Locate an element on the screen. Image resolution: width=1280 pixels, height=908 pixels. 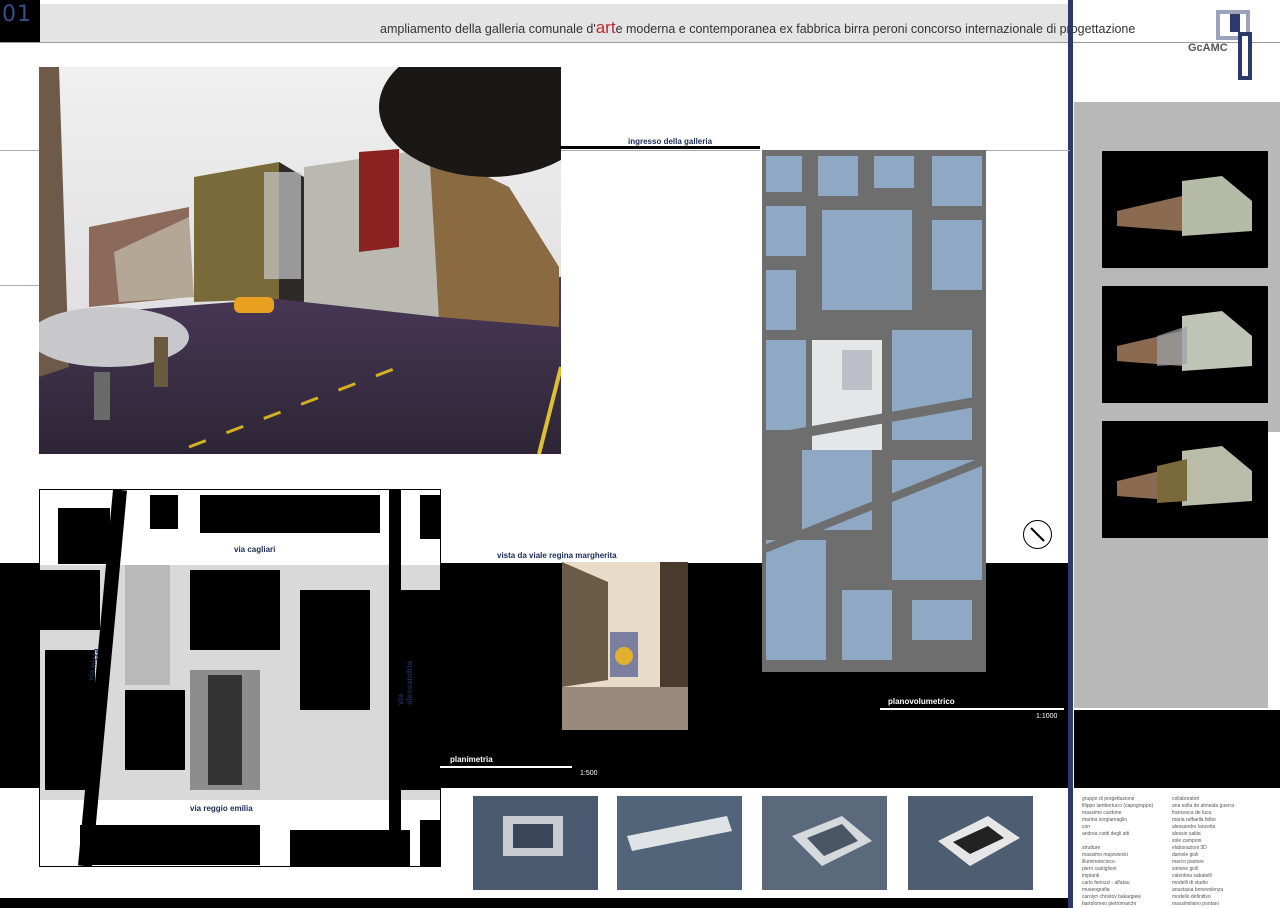
planovolumetrico-underline is located at coordinates (972, 709).